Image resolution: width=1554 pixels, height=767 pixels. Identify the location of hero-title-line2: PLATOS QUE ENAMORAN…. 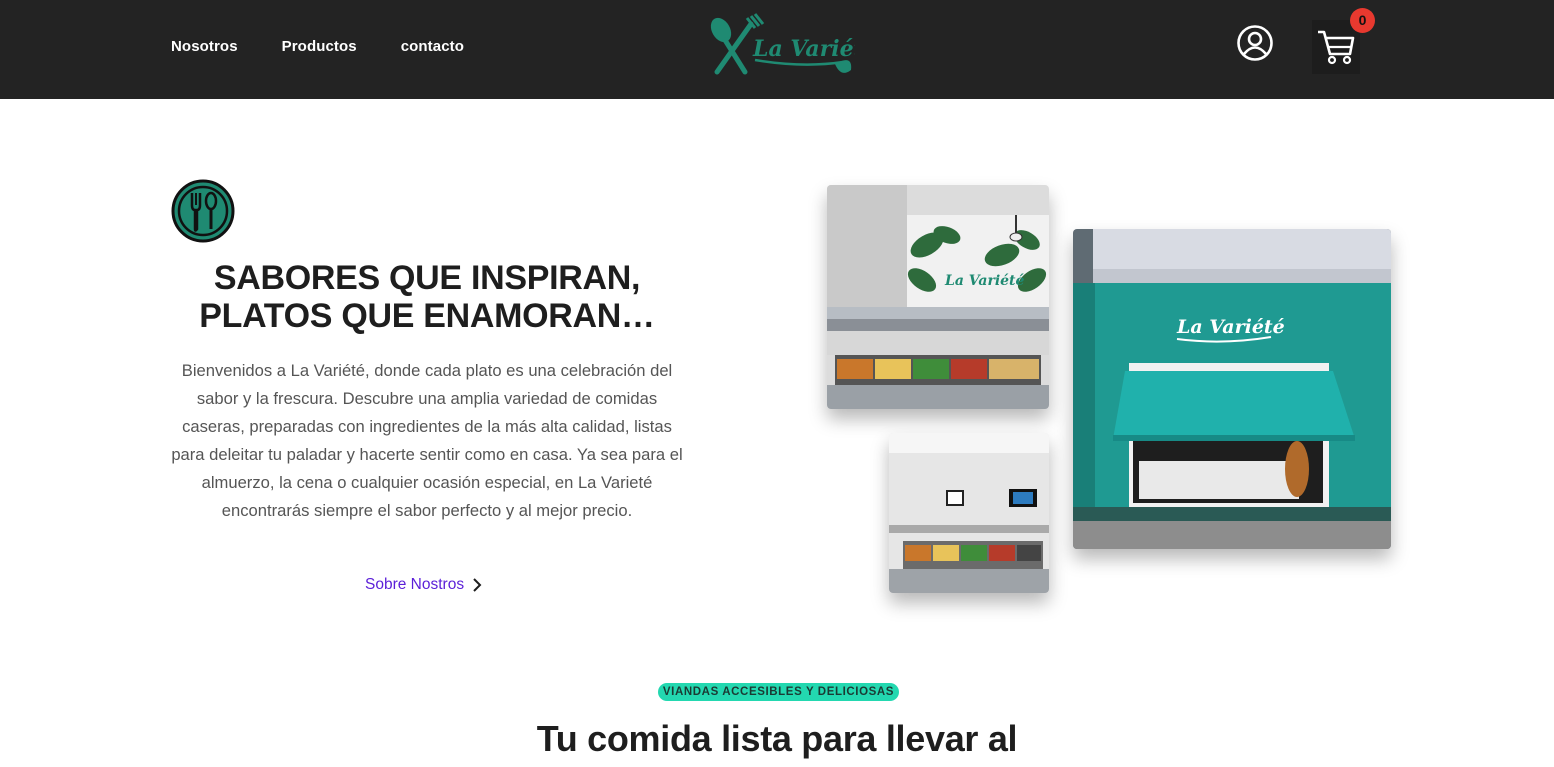
(427, 316).